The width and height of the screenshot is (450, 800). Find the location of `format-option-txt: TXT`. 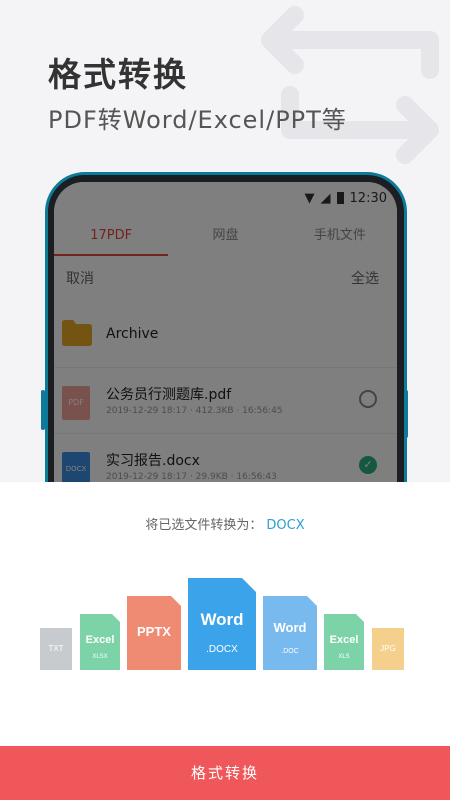

format-option-txt: TXT is located at coordinates (56, 649).